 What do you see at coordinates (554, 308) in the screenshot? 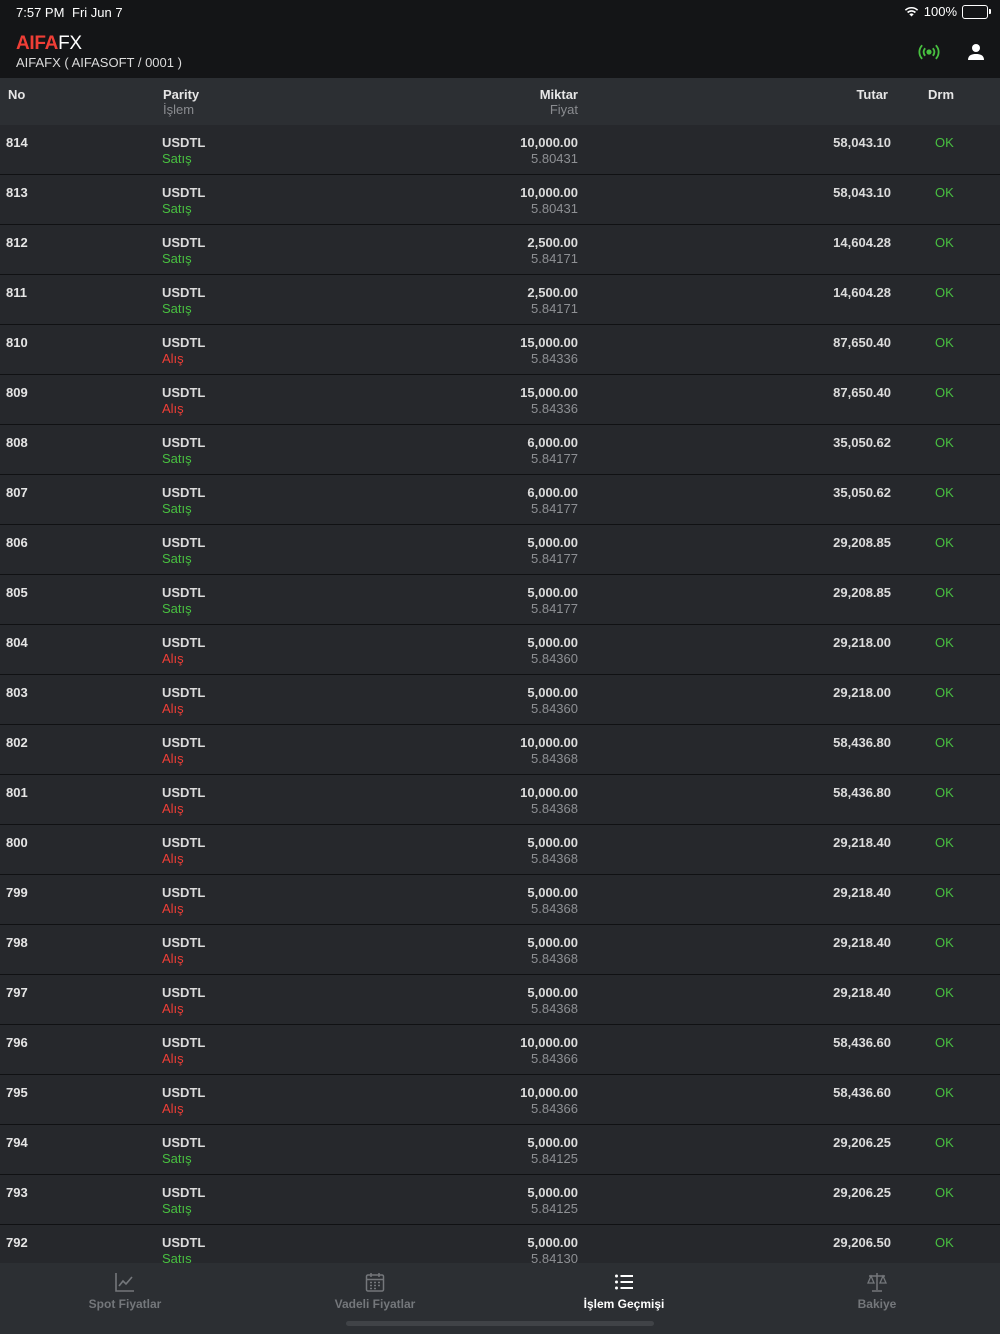
I see `trade-price: 5.84171` at bounding box center [554, 308].